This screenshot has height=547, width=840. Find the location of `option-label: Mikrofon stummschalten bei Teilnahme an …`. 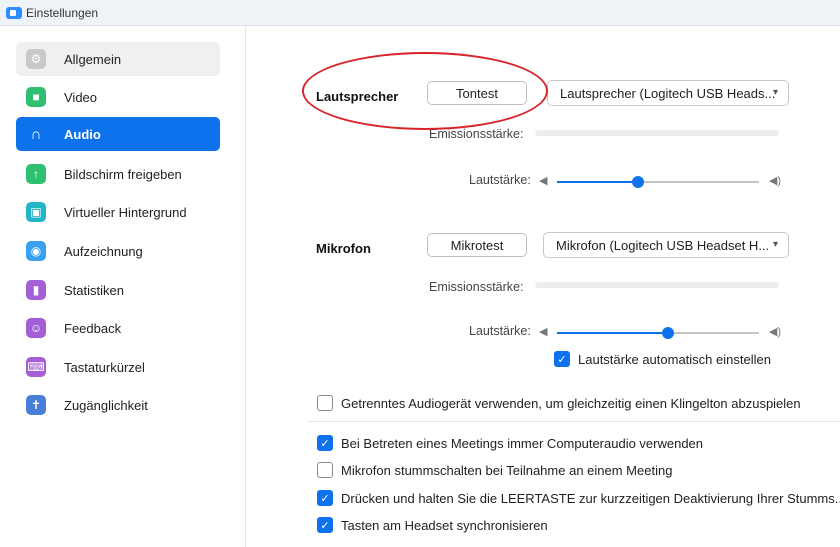

option-label: Mikrofon stummschalten bei Teilnahme an … is located at coordinates (507, 470).